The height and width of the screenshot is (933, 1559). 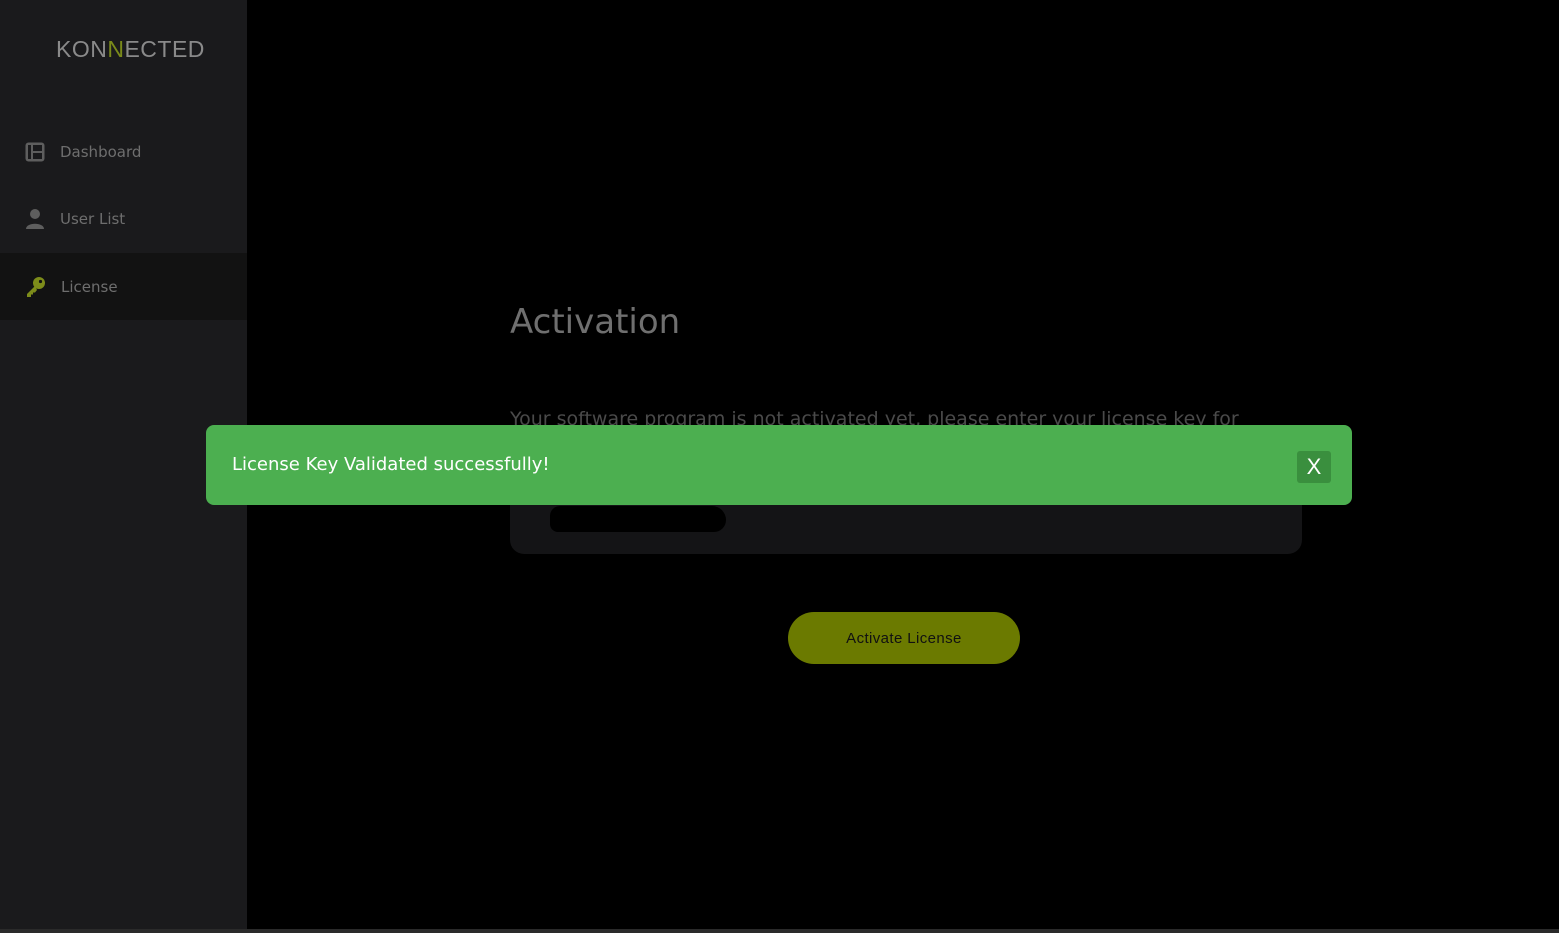 I want to click on key-icon, so click(x=35, y=287).